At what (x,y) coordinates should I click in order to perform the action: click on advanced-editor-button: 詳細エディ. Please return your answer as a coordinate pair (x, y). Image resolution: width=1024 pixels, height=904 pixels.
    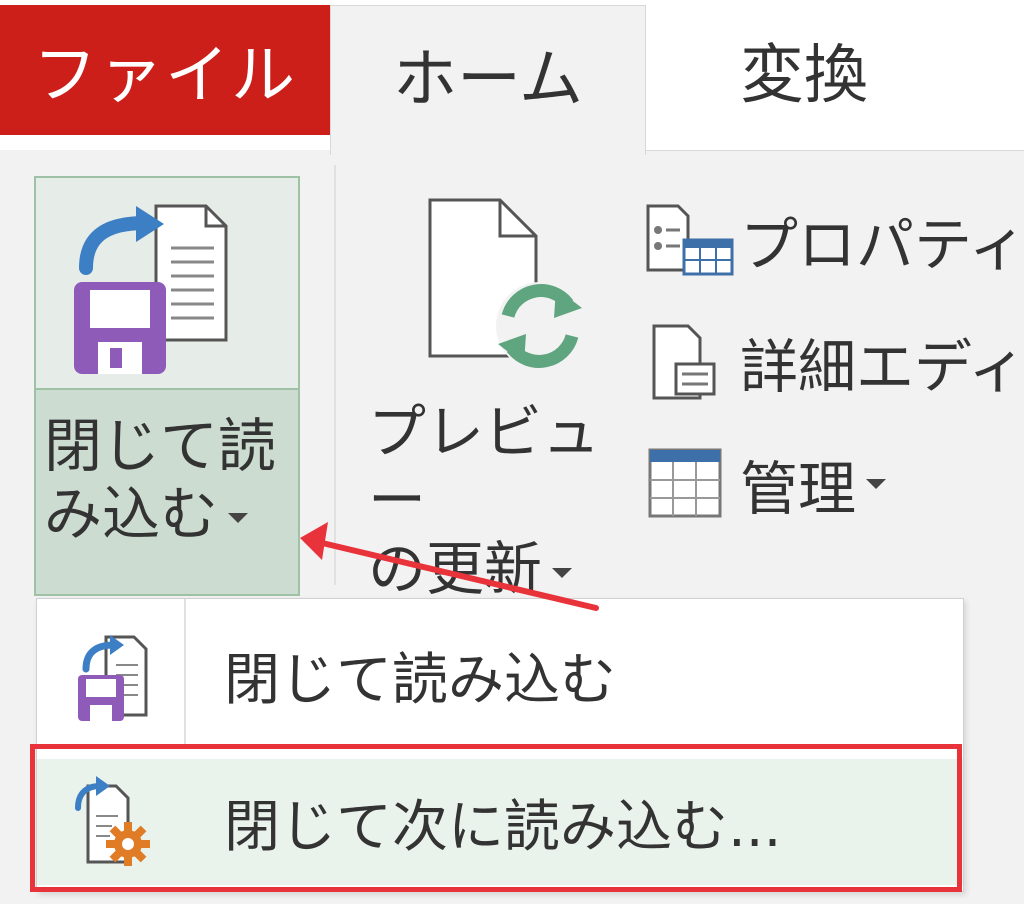
    Looking at the image, I should click on (832, 362).